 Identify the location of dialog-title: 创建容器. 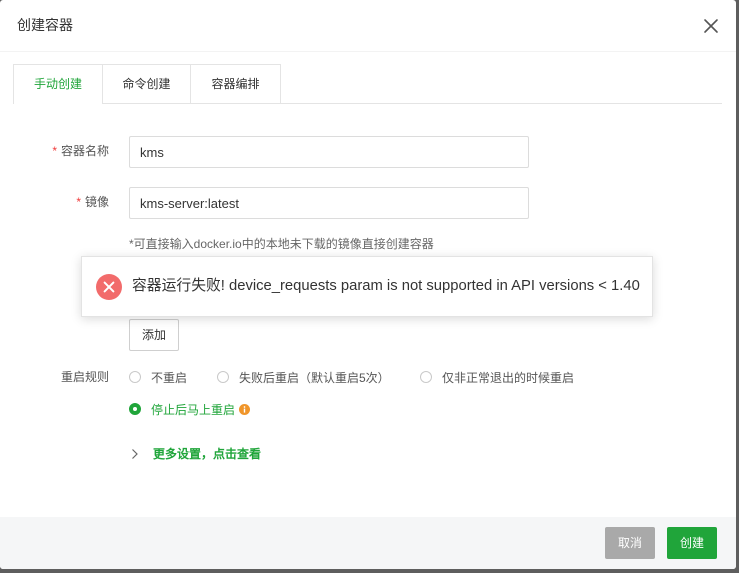
(45, 25).